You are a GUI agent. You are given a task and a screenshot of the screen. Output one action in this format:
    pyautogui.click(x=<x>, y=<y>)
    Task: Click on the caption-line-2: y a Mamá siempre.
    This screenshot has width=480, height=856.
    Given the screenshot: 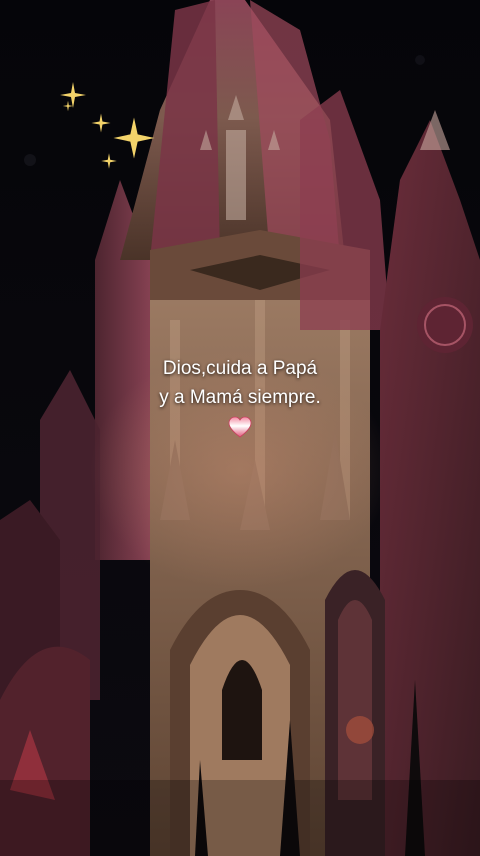 What is the action you would take?
    pyautogui.click(x=240, y=397)
    